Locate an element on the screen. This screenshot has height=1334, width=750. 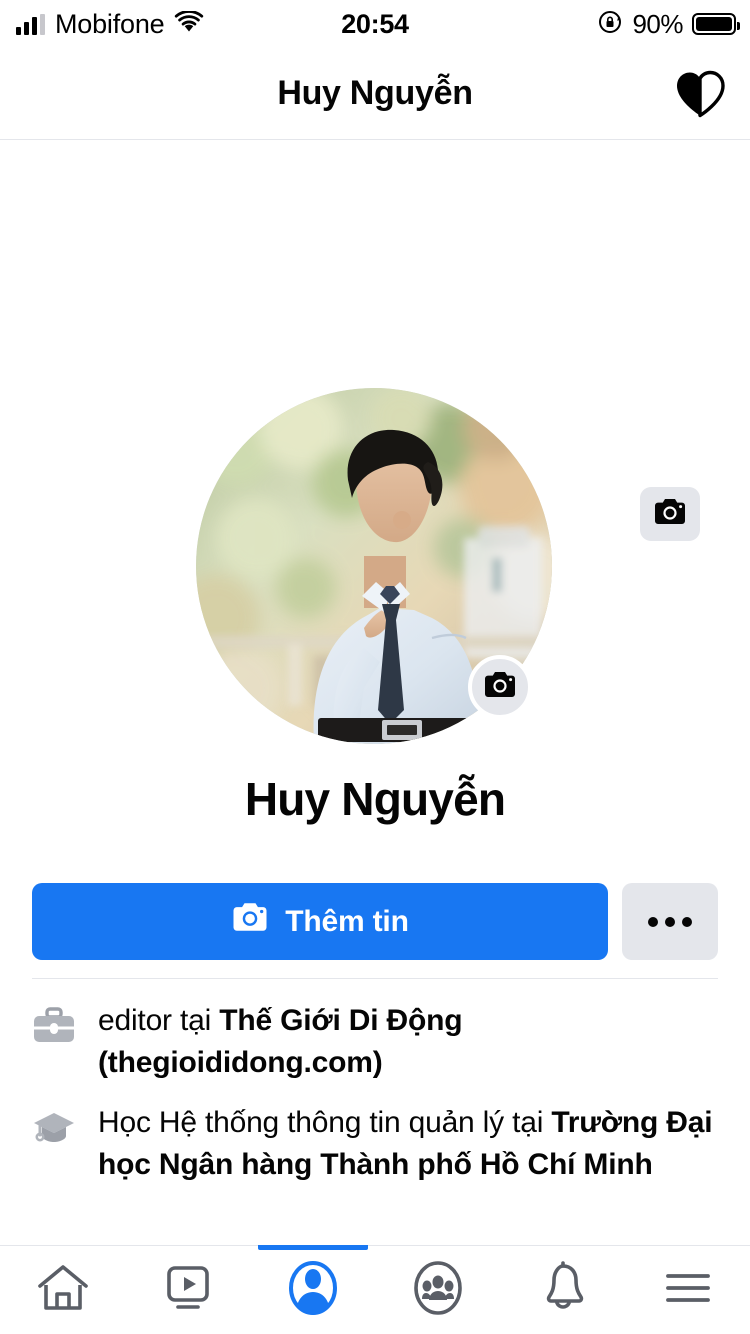
status-bar: Mobifone 20:54 90% is located at coordinates (375, 24).